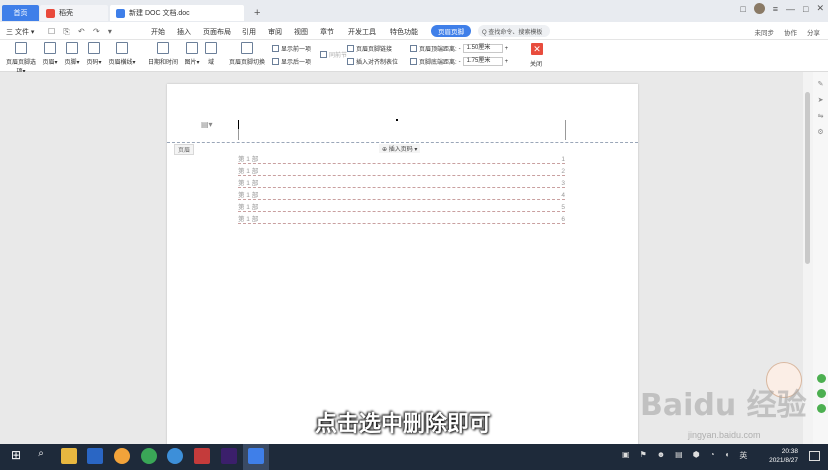  Describe the element at coordinates (759, 8) in the screenshot. I see `avatar` at that location.